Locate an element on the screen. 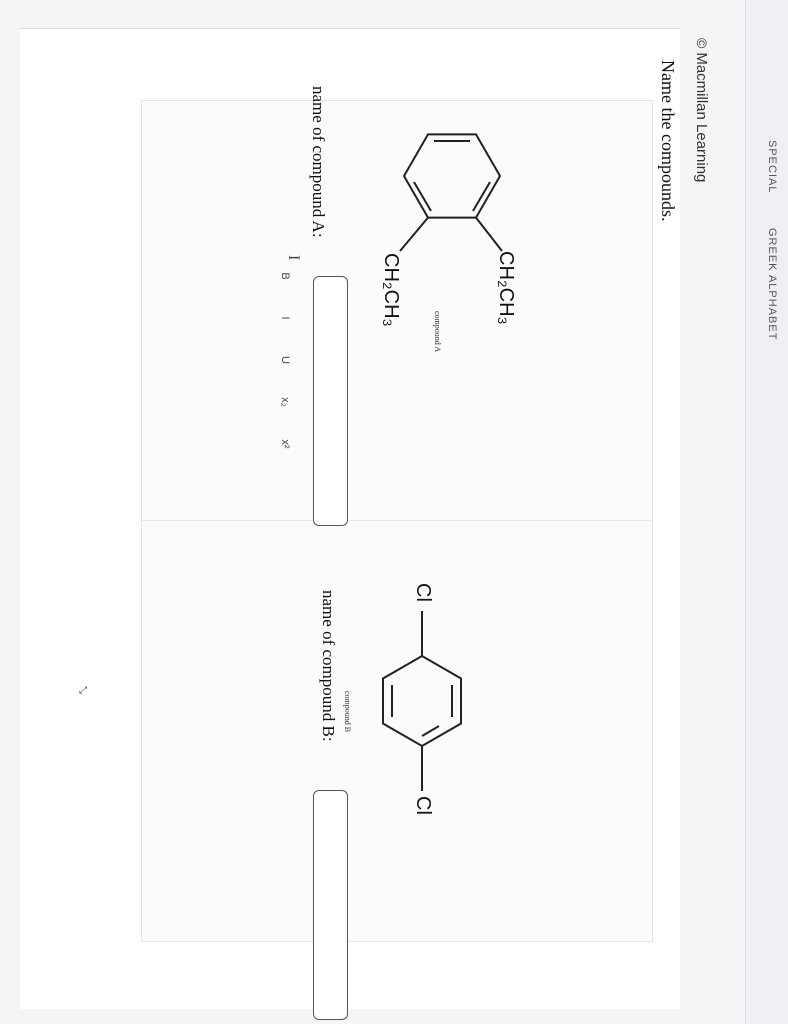  compound-b-caption: compound B is located at coordinates (347, 712).